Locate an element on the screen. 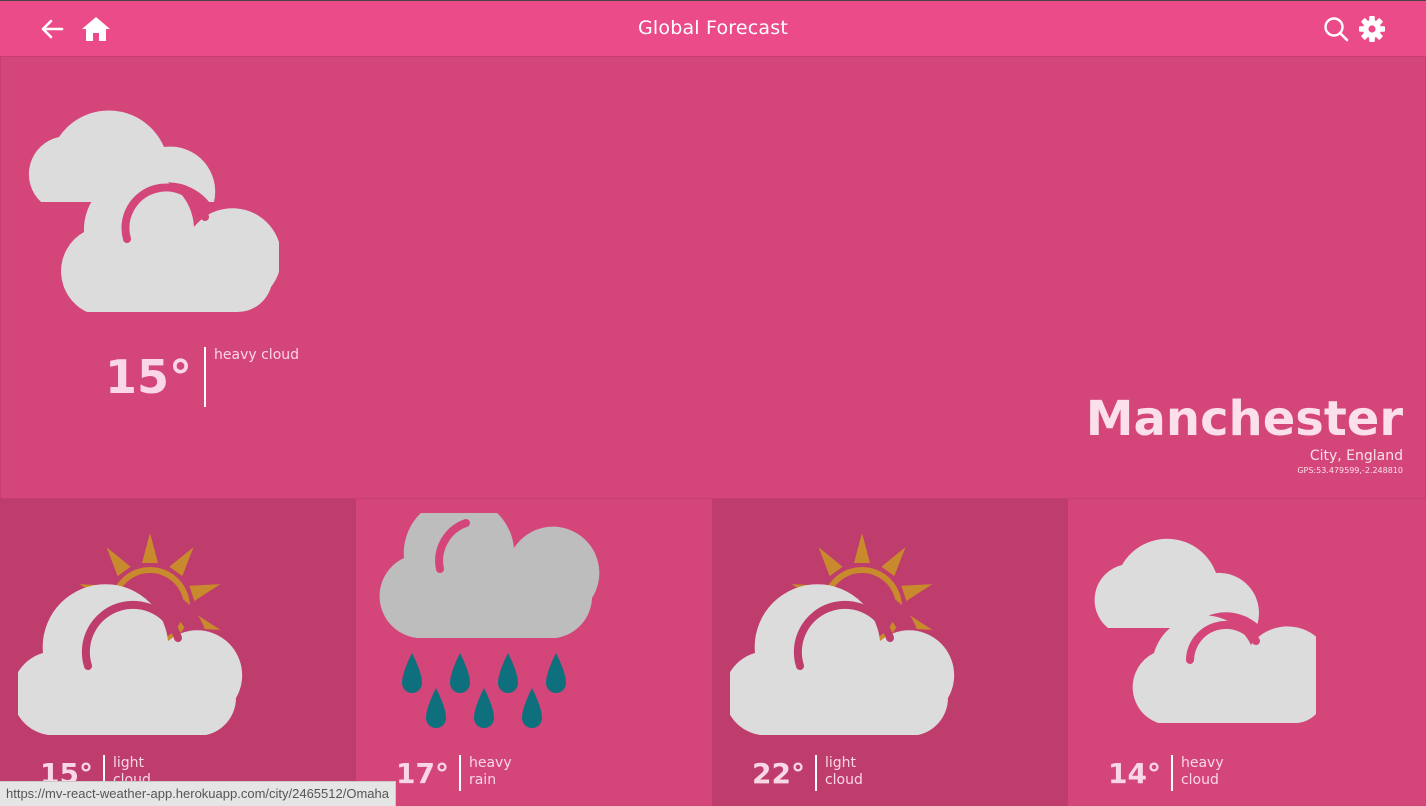 This screenshot has height=806, width=1426. city-name: Manchester is located at coordinates (1244, 419).